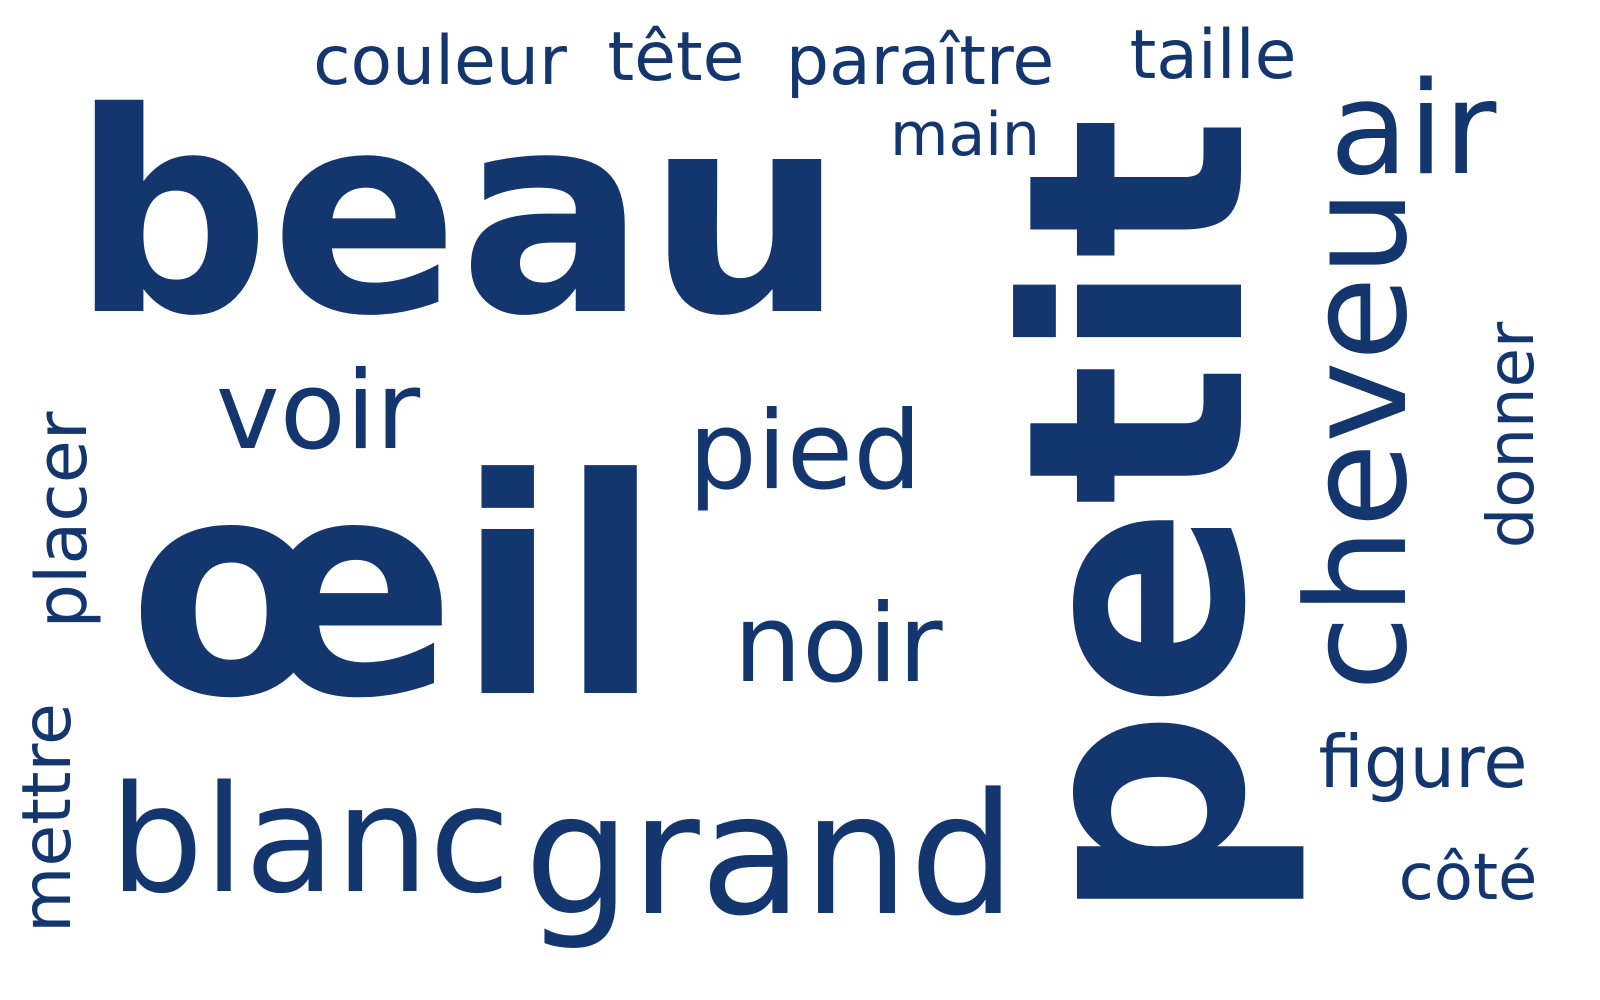 The image size is (1600, 1000). Describe the element at coordinates (440, 61) in the screenshot. I see `word-couleur: couleur` at that location.